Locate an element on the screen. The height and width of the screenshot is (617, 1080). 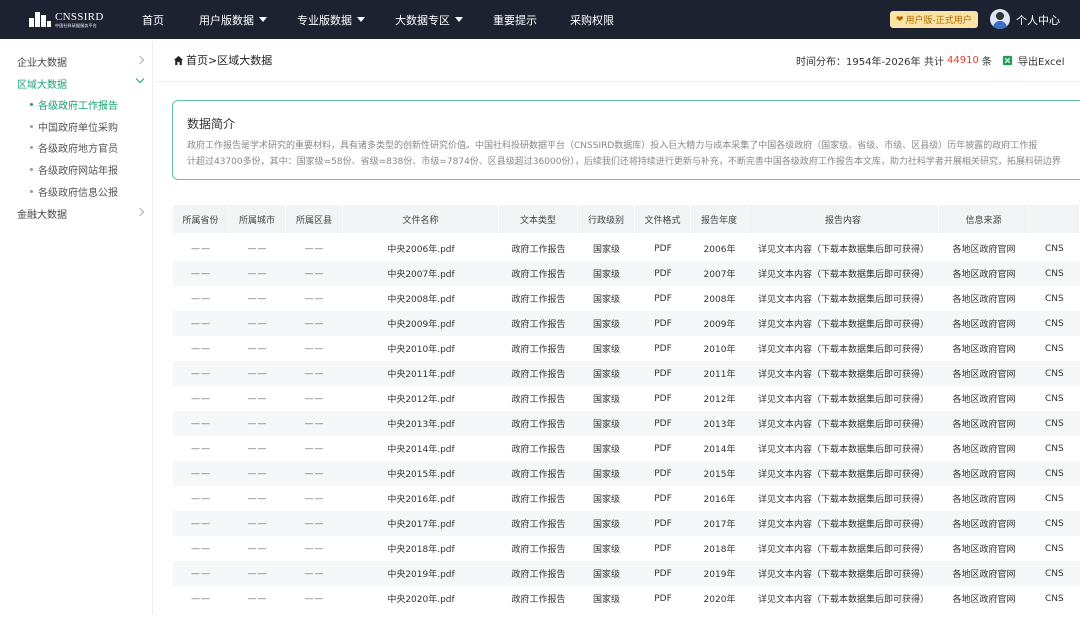
nav-pro-data: 专业版数据 is located at coordinates (331, 19).